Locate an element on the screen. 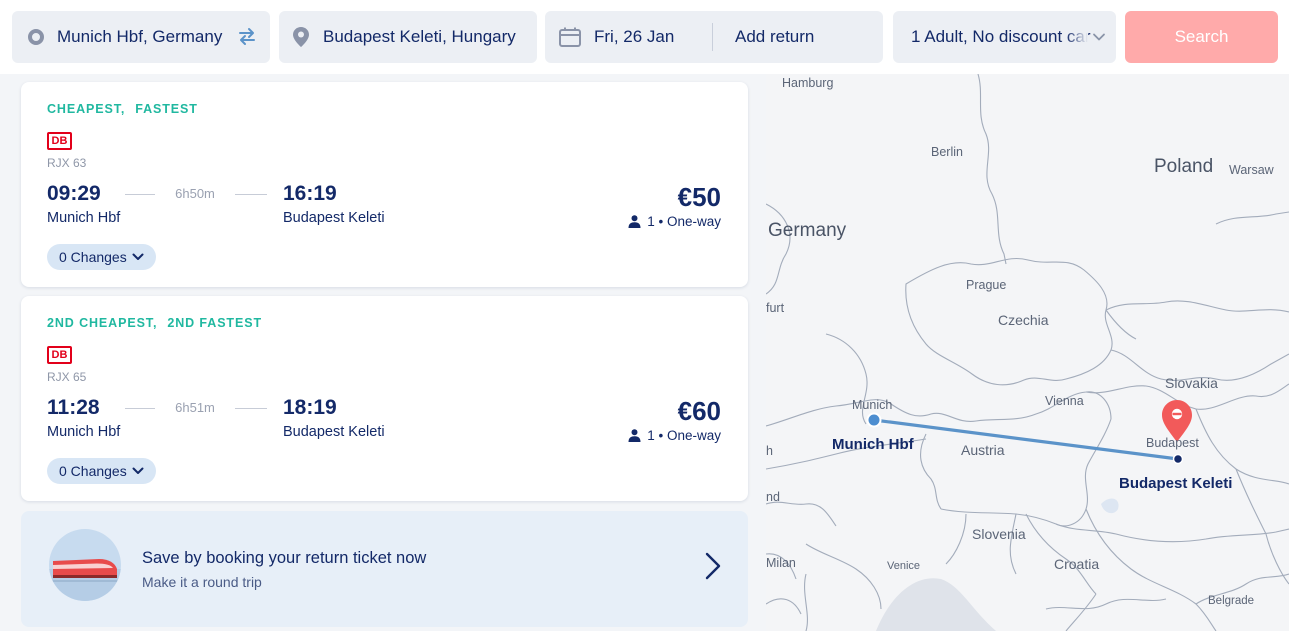 The image size is (1289, 631). date-field: Fri, 26 Jan Add return is located at coordinates (714, 37).